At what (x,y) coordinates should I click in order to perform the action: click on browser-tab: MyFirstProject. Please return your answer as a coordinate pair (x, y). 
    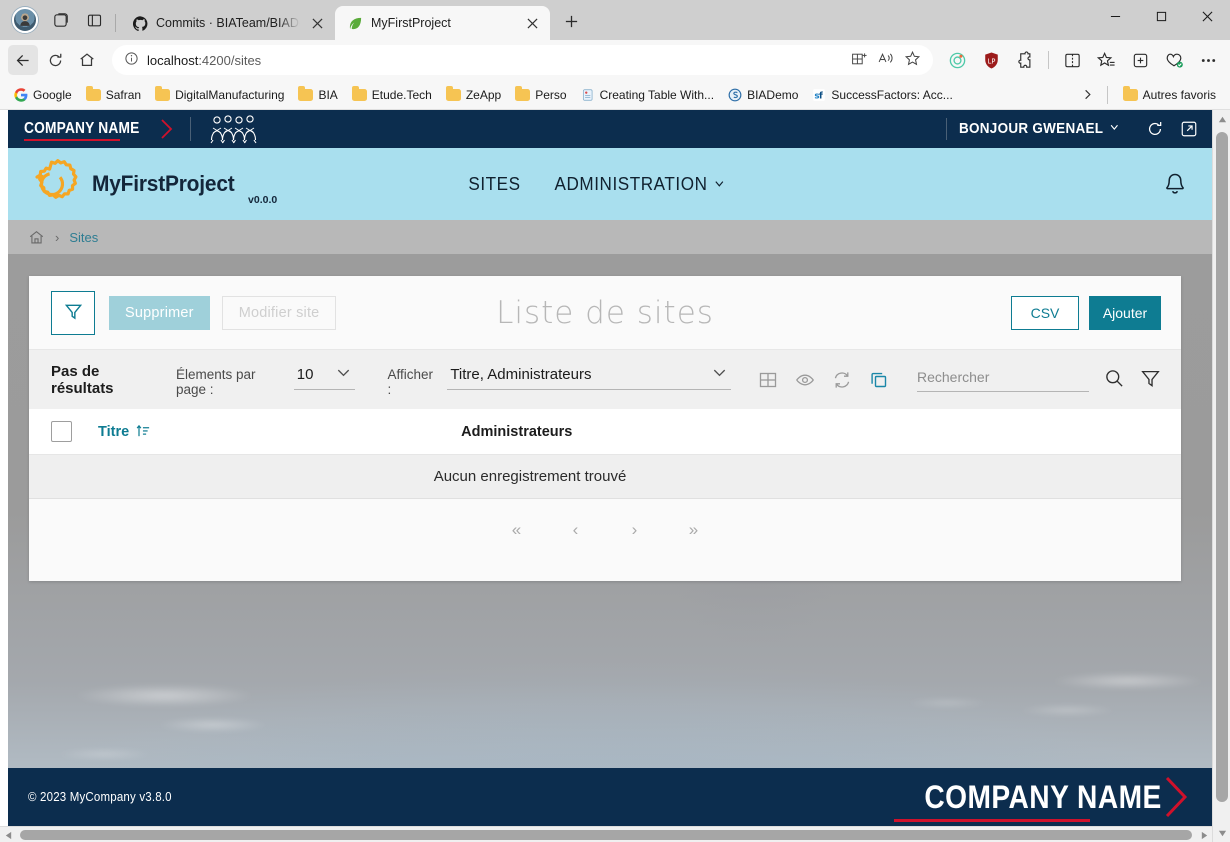
    Looking at the image, I should click on (442, 23).